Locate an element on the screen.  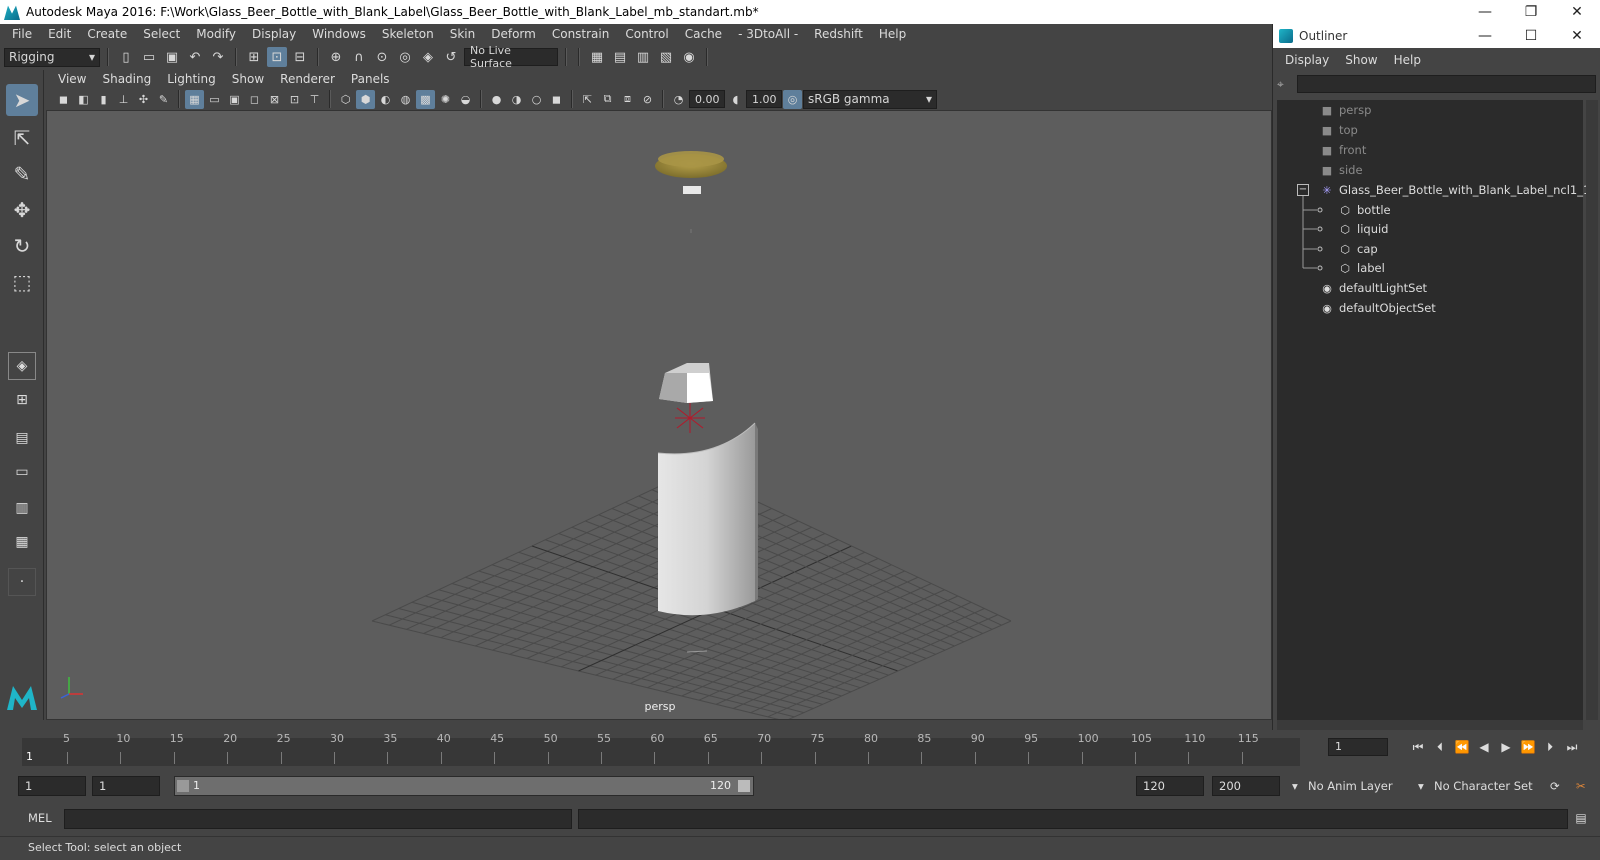
snap-grid-icon: ⊕ is located at coordinates (336, 57).